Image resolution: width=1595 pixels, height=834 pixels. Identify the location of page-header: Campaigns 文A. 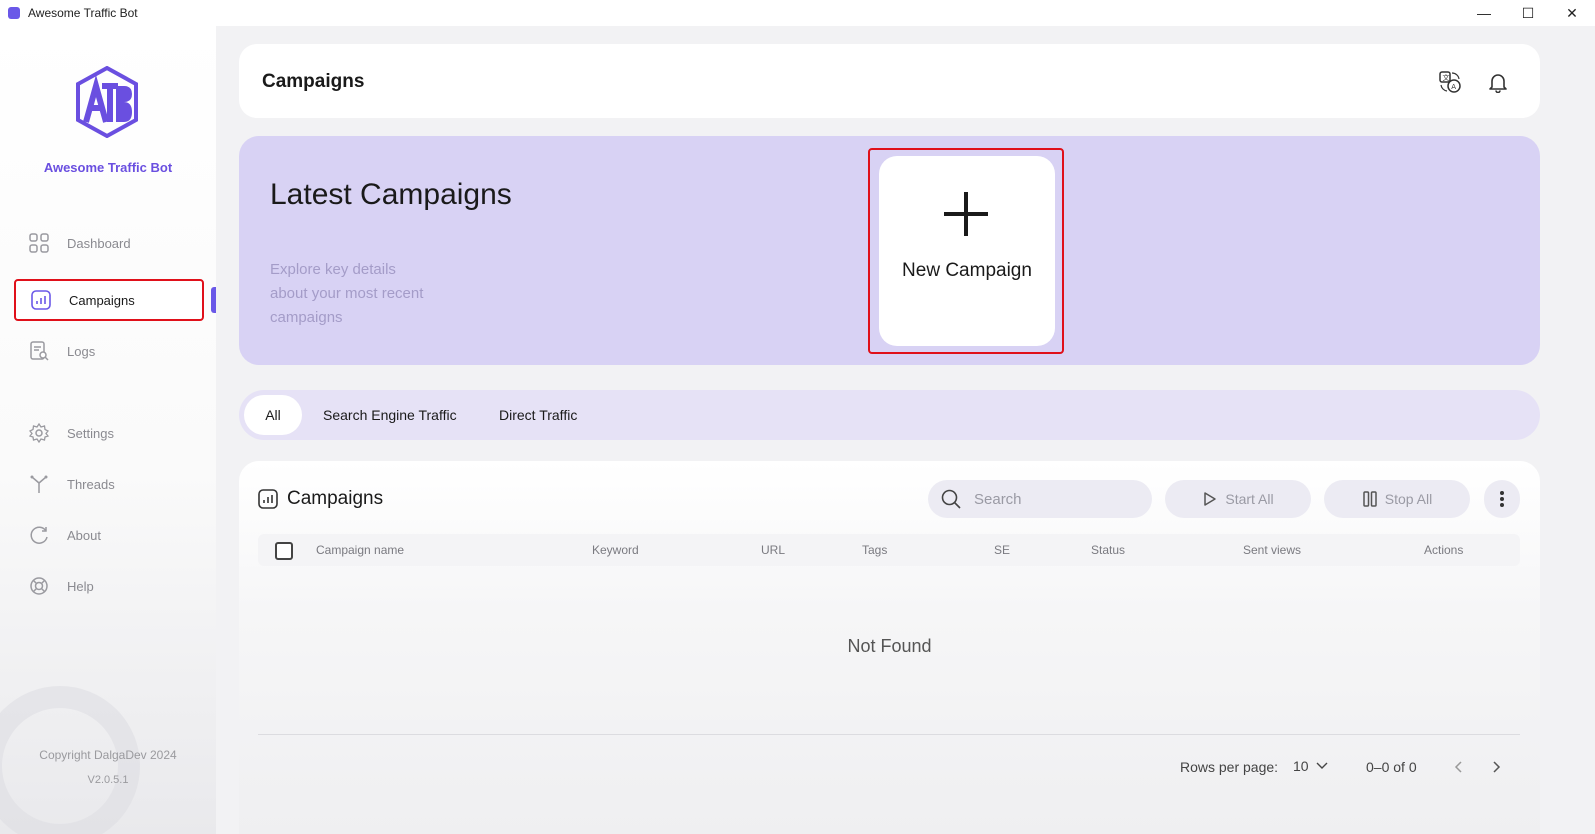
(889, 81).